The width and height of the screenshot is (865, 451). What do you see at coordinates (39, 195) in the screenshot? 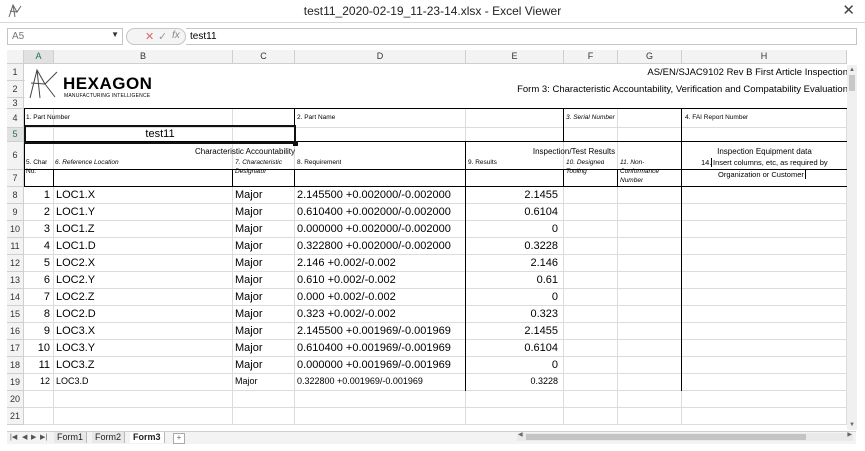
I see `char-number-cell: 1` at bounding box center [39, 195].